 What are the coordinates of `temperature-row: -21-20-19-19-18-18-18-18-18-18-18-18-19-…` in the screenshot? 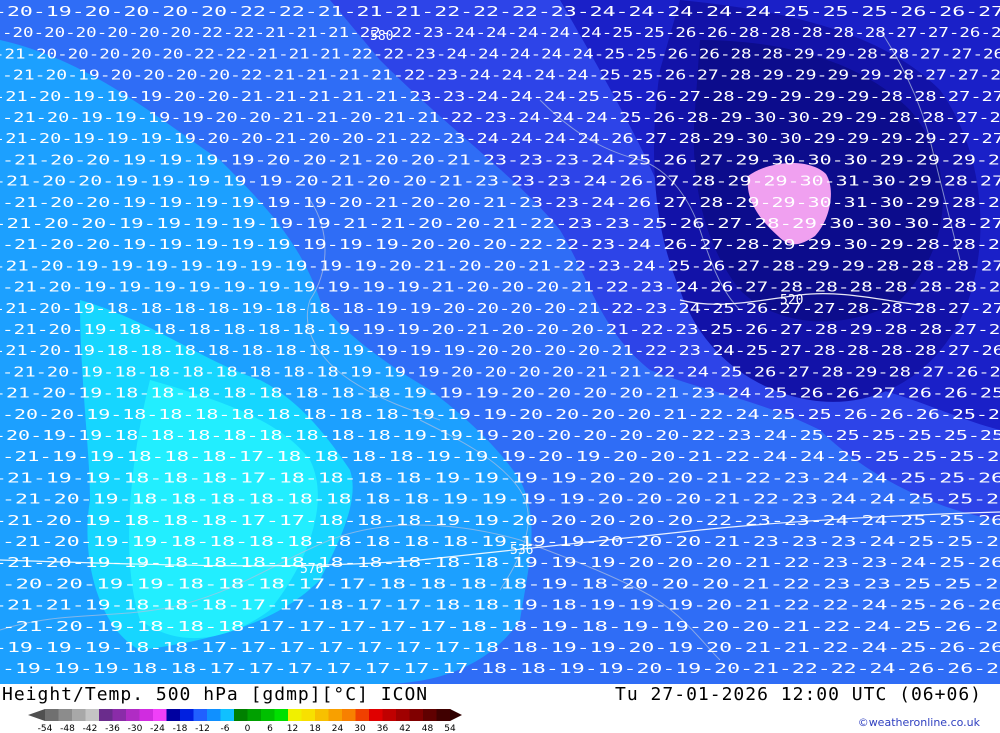 It's located at (501, 542).